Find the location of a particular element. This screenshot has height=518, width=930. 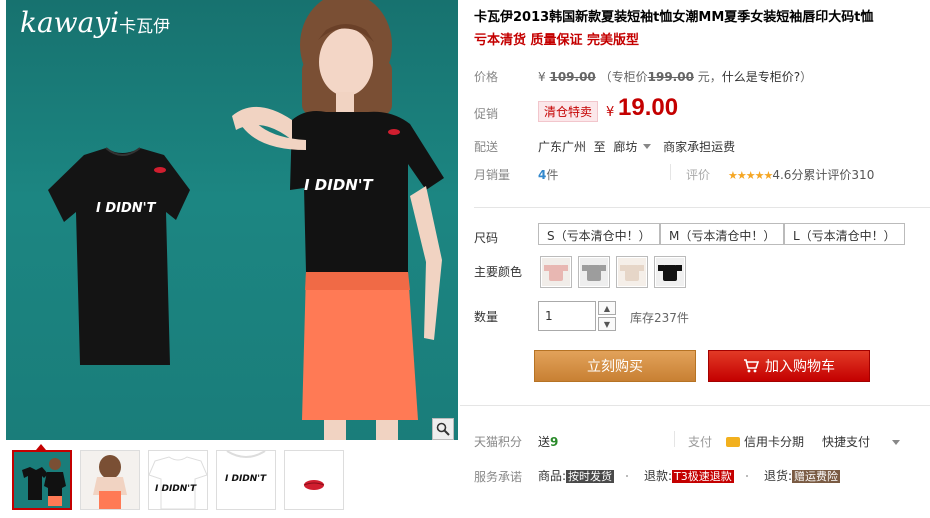

pink-tee-icon is located at coordinates (556, 273).